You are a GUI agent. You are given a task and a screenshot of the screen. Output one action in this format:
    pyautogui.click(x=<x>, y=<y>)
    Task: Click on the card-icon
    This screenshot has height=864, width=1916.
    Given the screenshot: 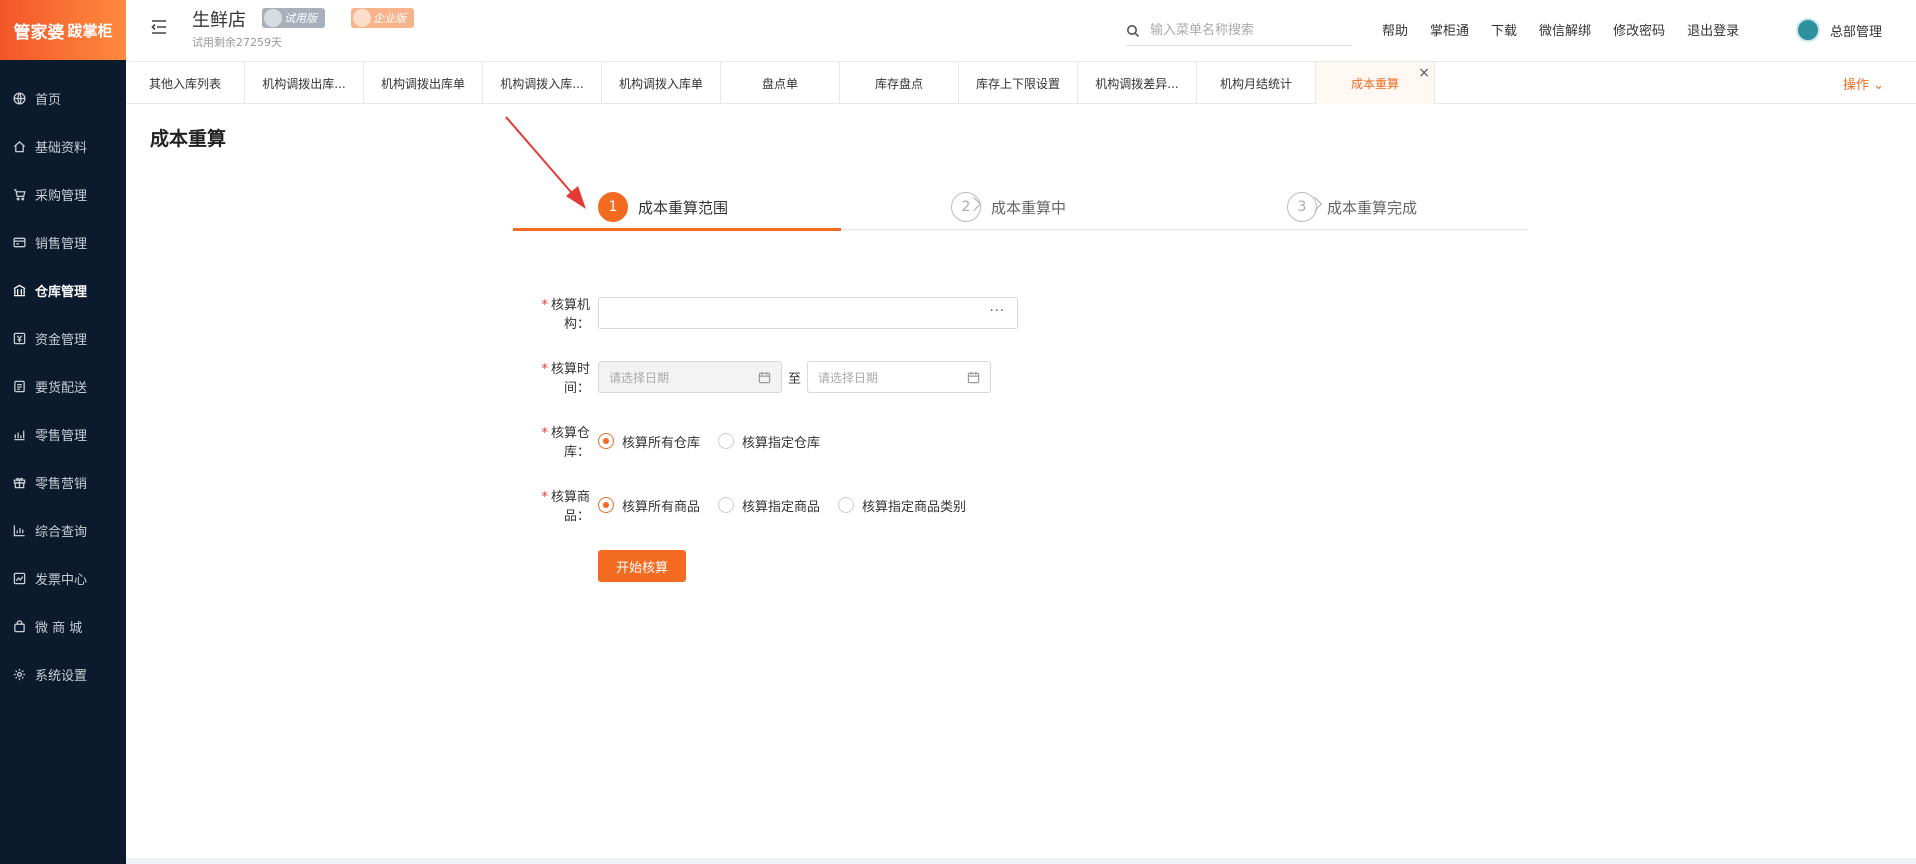 What is the action you would take?
    pyautogui.click(x=19, y=242)
    